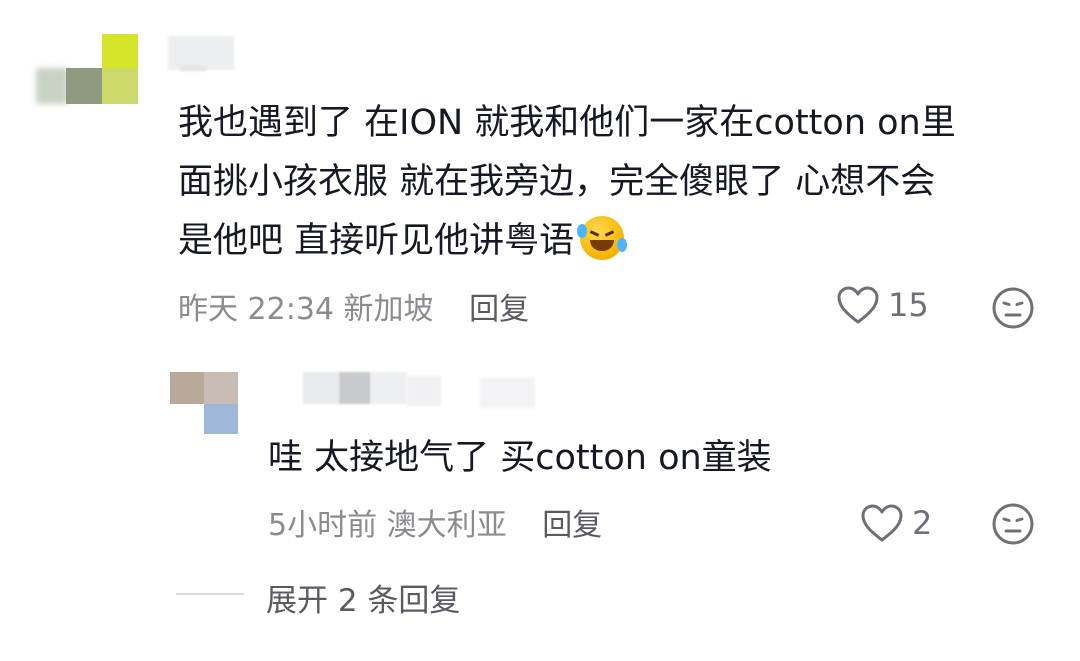 The image size is (1080, 661). What do you see at coordinates (908, 305) in the screenshot?
I see `like-count: 15` at bounding box center [908, 305].